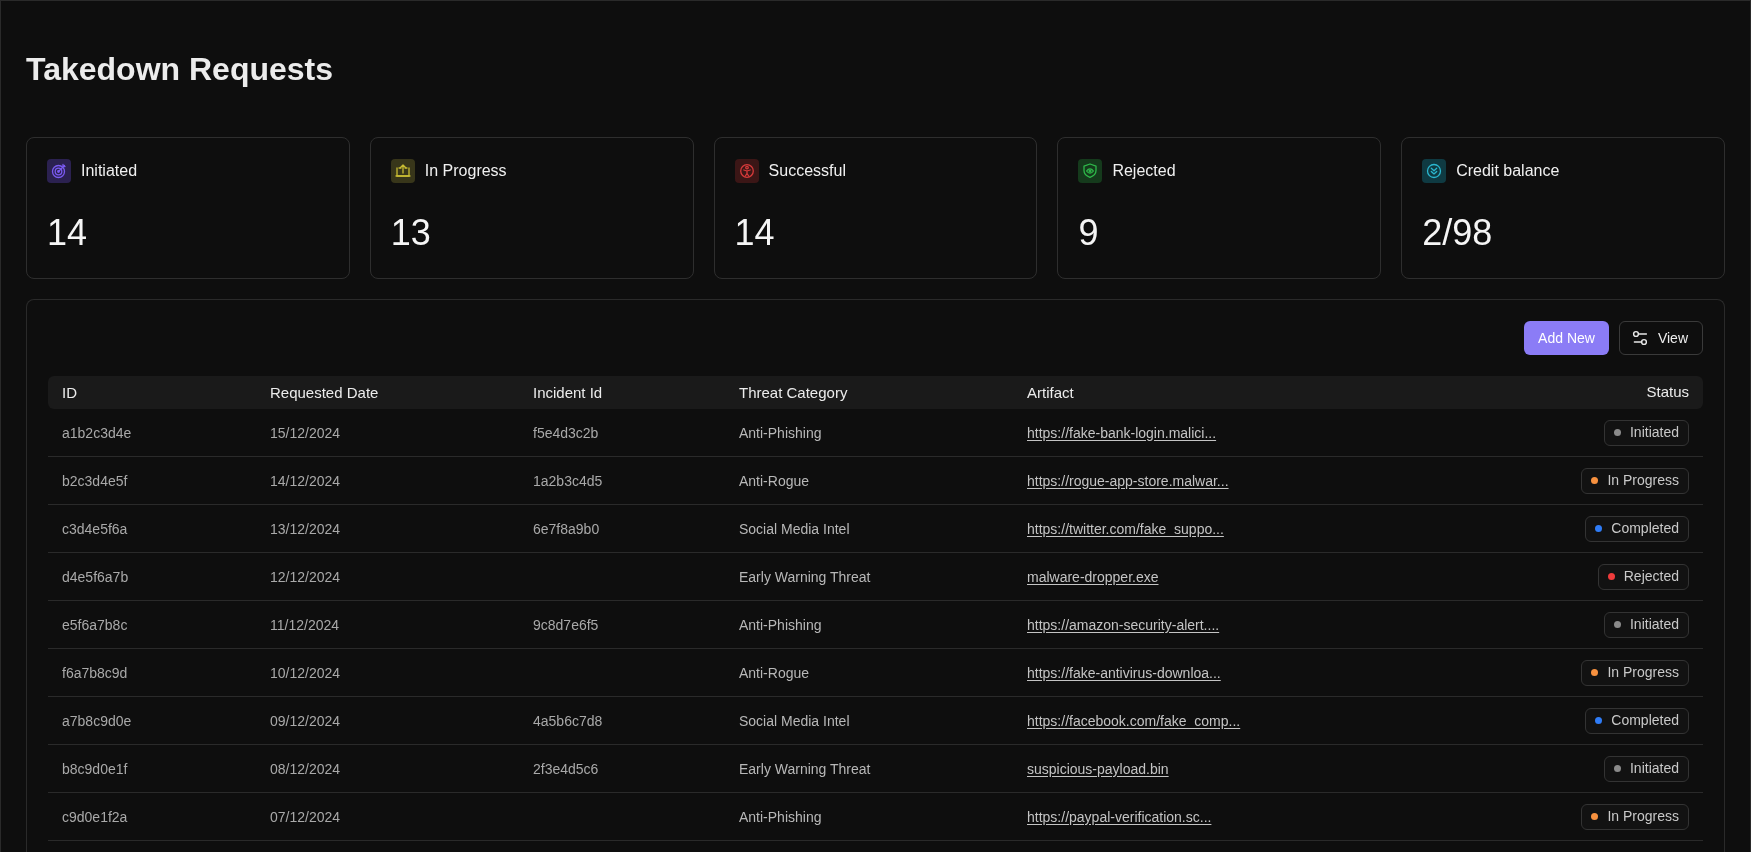 This screenshot has height=852, width=1751. Describe the element at coordinates (305, 720) in the screenshot. I see `table-cell: 09/12/2024` at that location.